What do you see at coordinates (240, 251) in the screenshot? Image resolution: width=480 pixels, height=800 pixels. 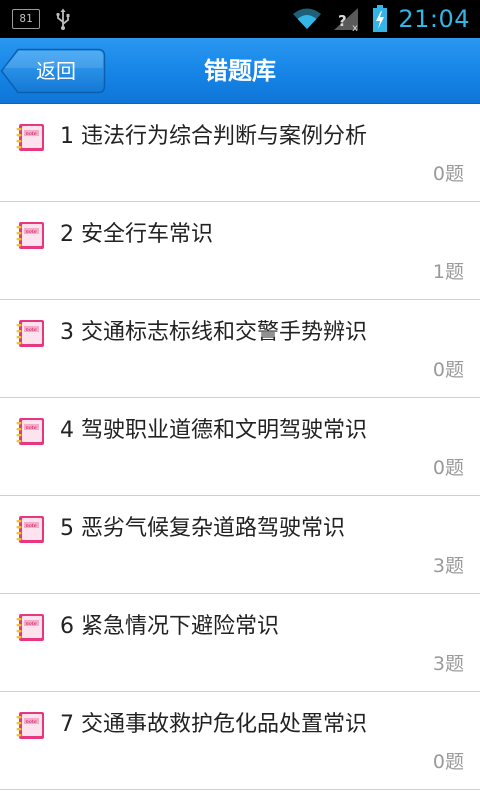 I see `list-item: note 2 安全行车常识 1题` at bounding box center [240, 251].